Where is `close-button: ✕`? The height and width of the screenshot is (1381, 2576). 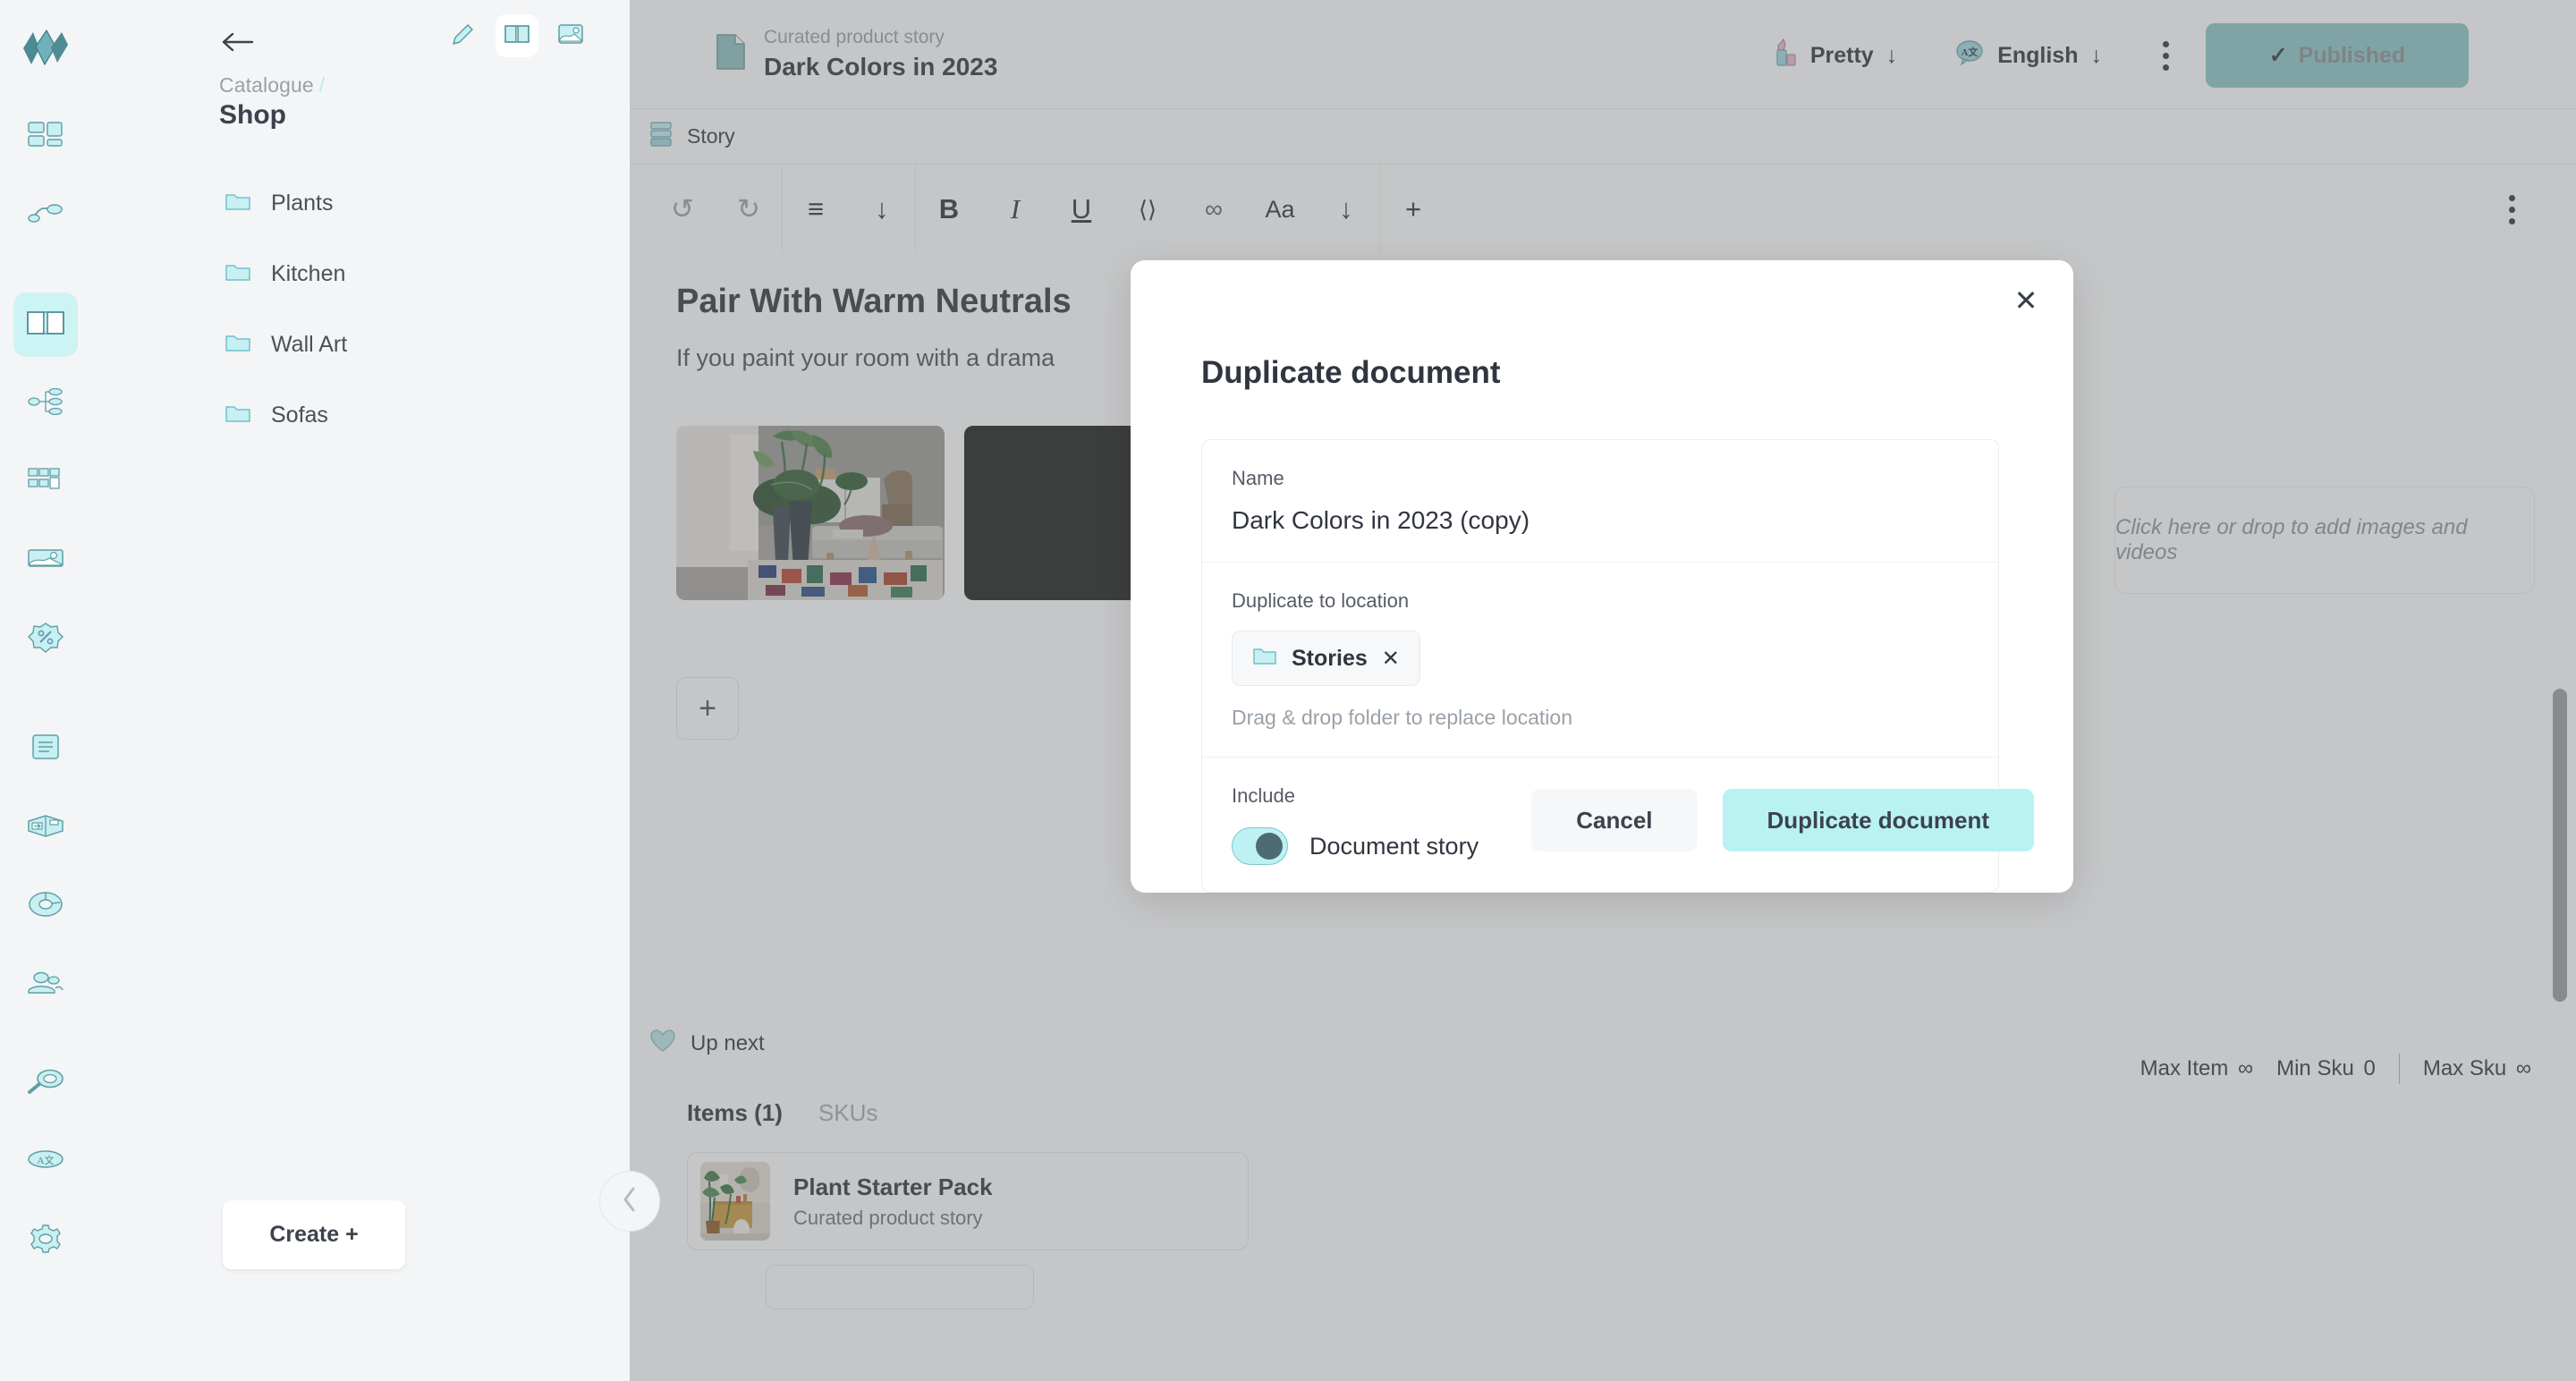 close-button: ✕ is located at coordinates (2025, 300).